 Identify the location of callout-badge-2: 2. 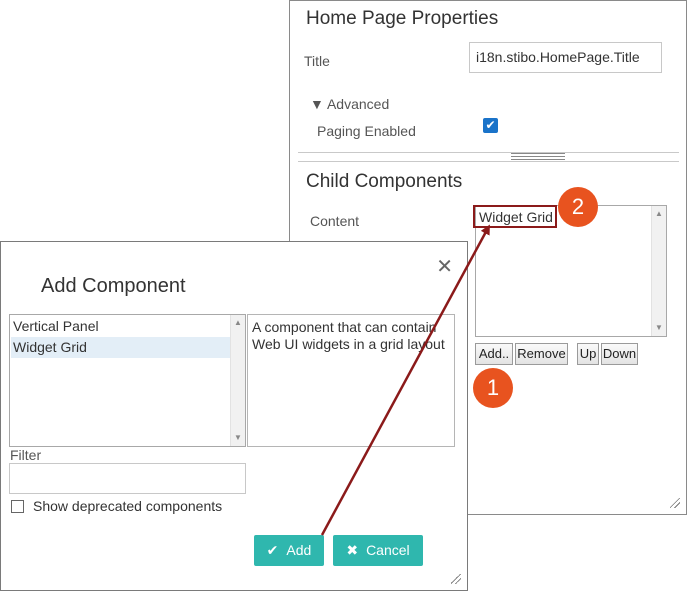
(578, 207).